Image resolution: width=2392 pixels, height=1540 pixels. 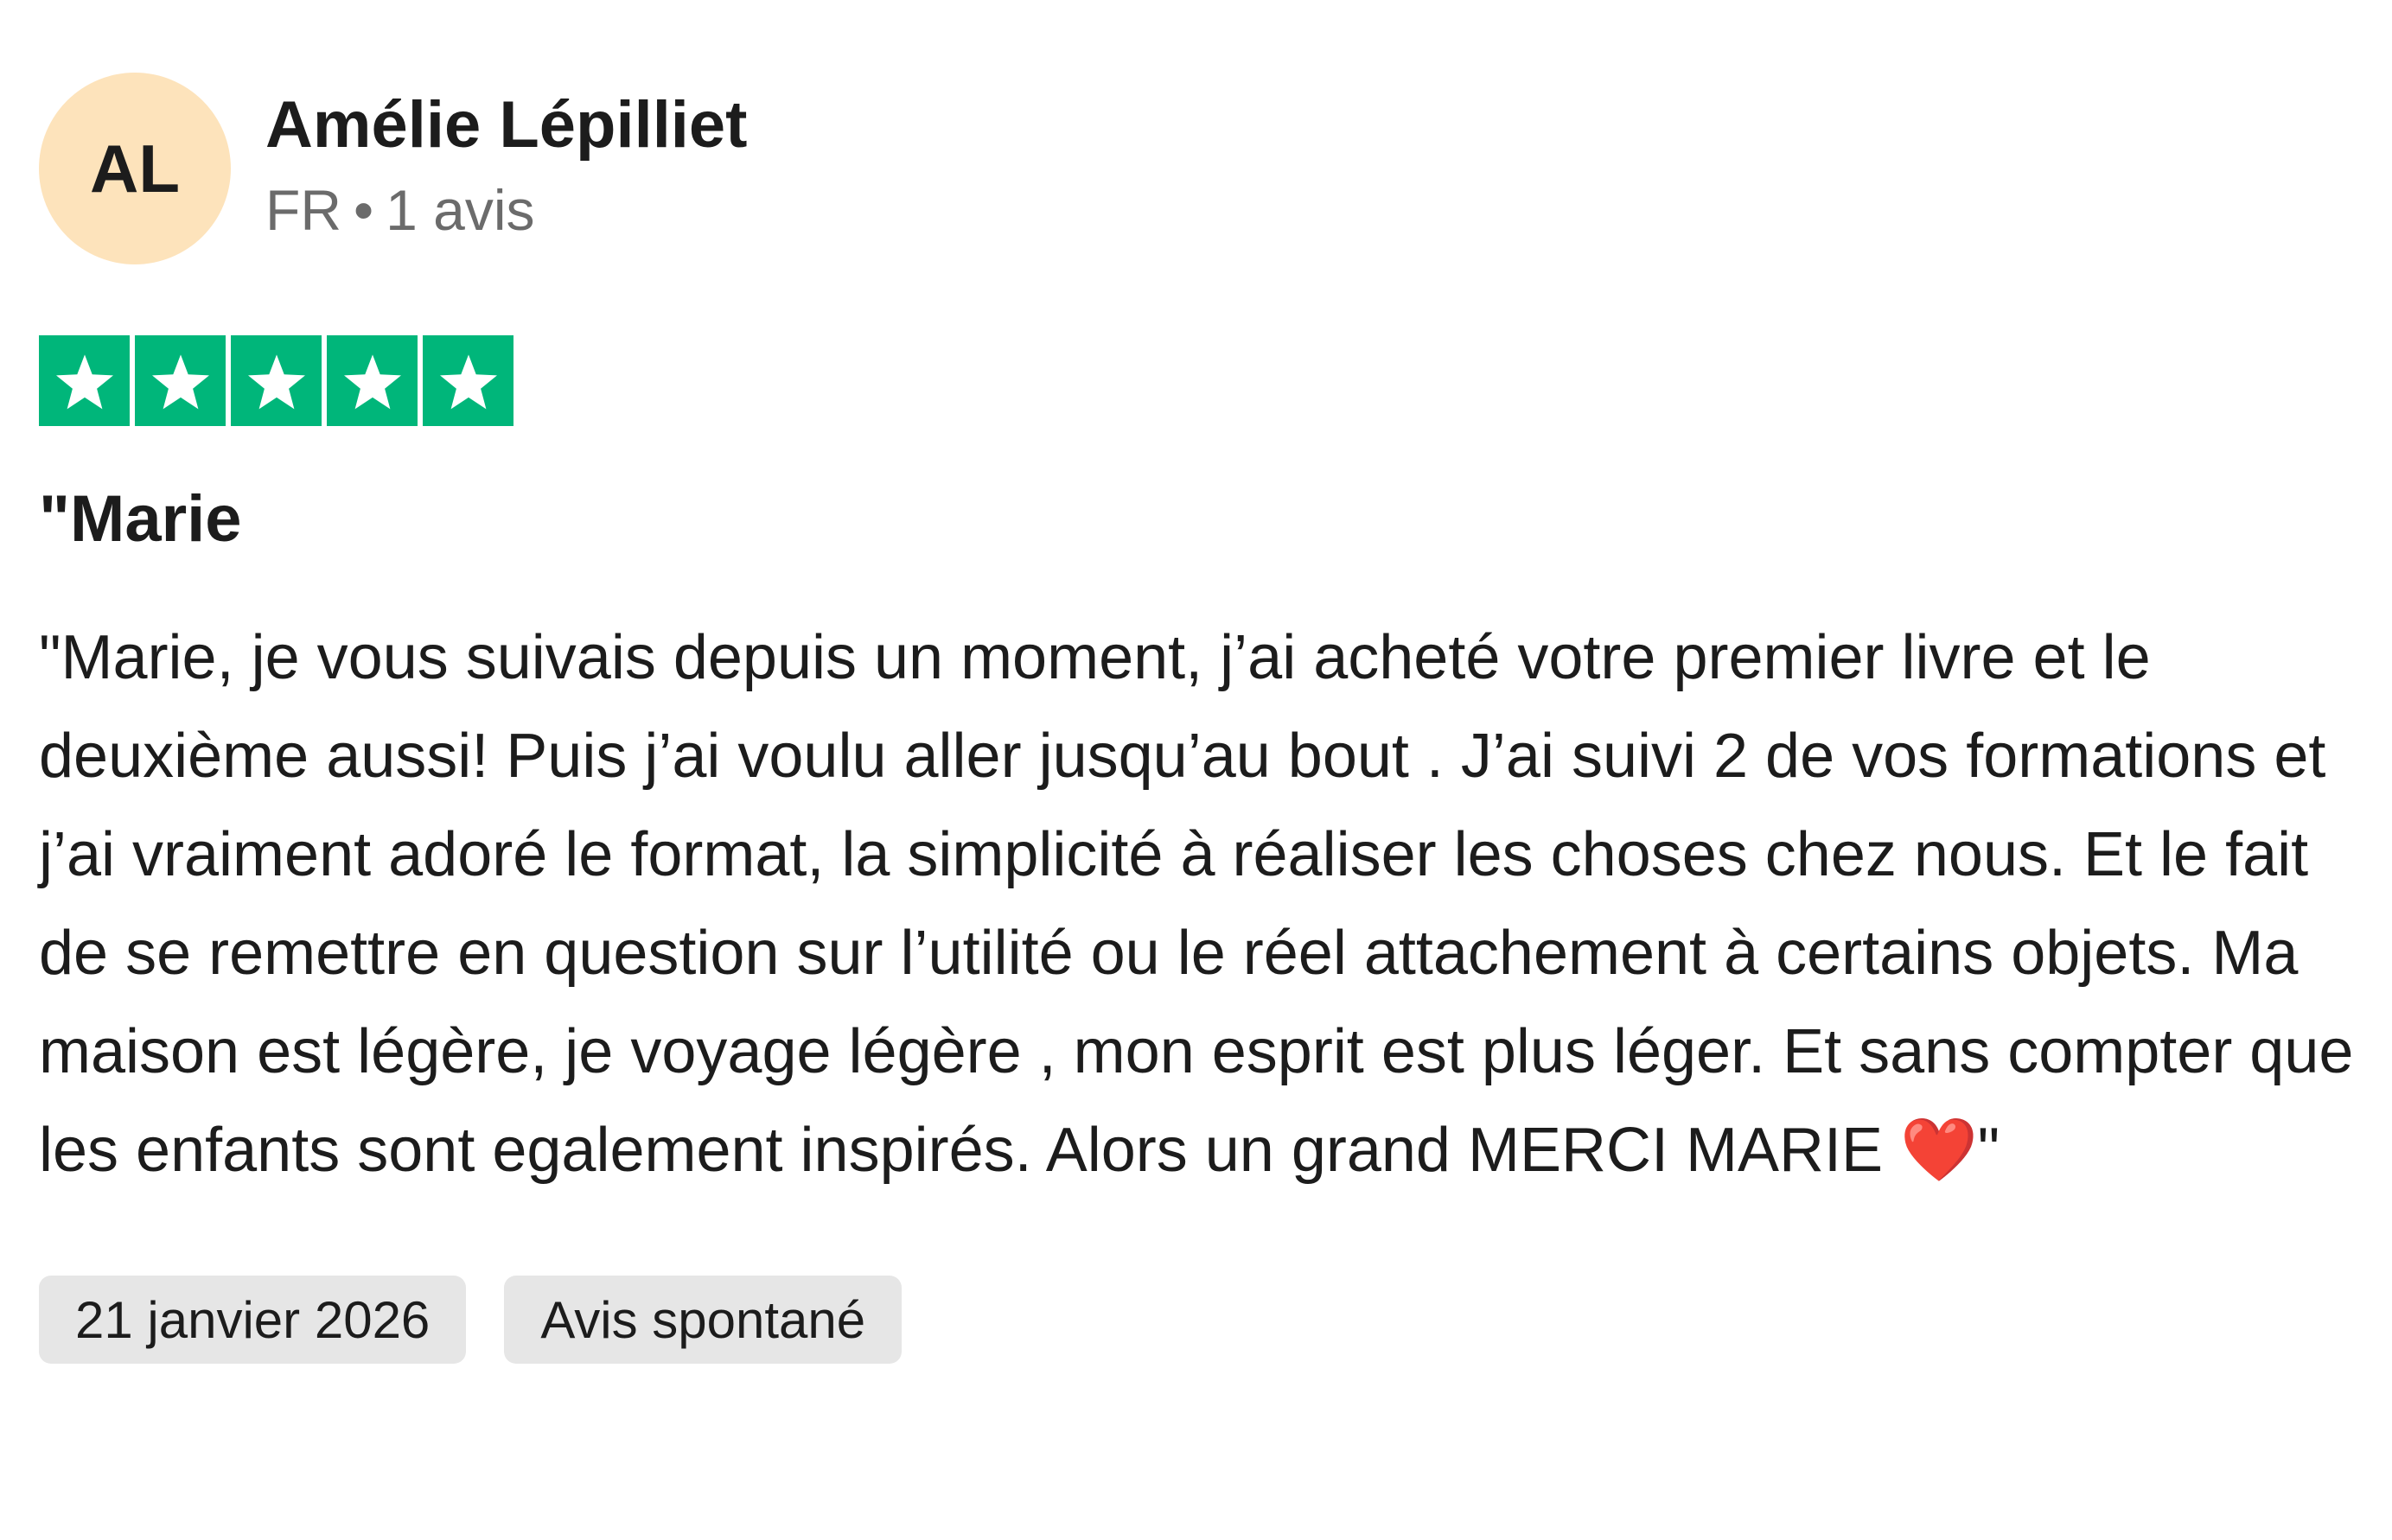 What do you see at coordinates (253, 1320) in the screenshot?
I see `review-date-badge: 21 janvier 2026` at bounding box center [253, 1320].